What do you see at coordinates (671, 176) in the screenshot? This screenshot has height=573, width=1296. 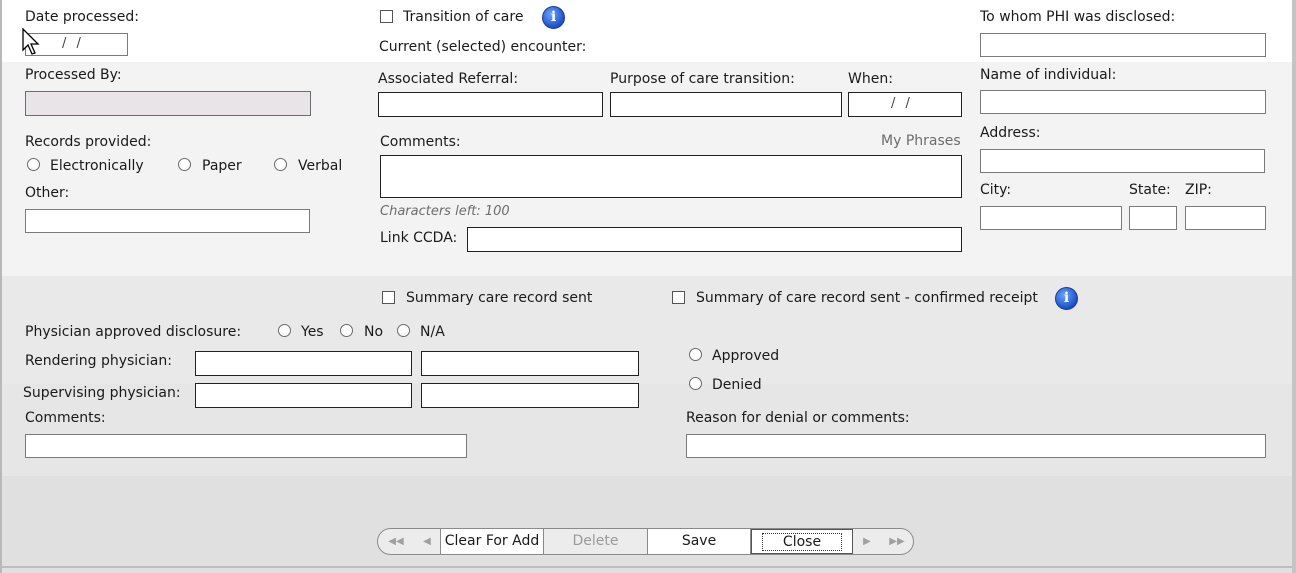 I see `comments-textarea` at bounding box center [671, 176].